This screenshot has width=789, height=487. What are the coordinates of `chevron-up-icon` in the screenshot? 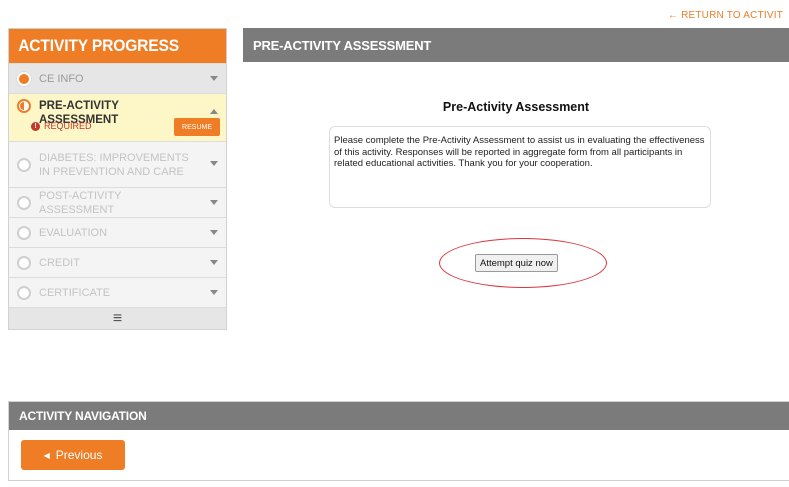 It's located at (214, 111).